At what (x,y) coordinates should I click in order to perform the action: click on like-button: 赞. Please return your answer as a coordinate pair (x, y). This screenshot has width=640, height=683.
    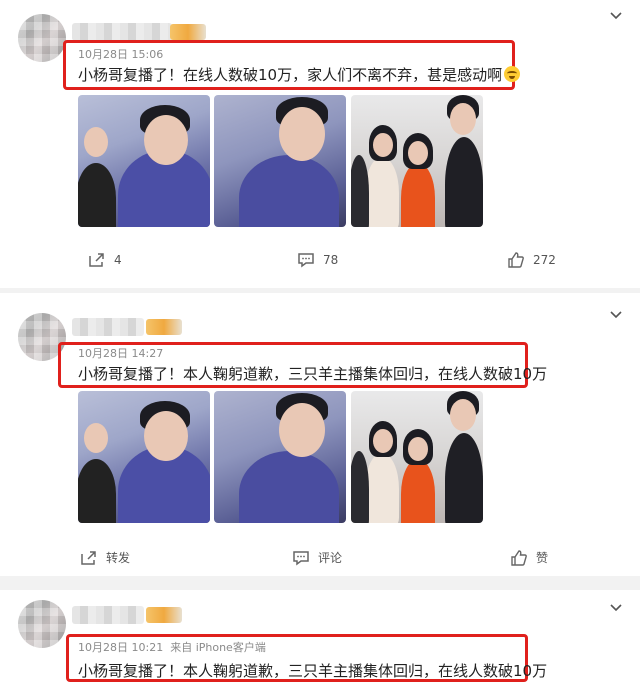
    Looking at the image, I should click on (529, 557).